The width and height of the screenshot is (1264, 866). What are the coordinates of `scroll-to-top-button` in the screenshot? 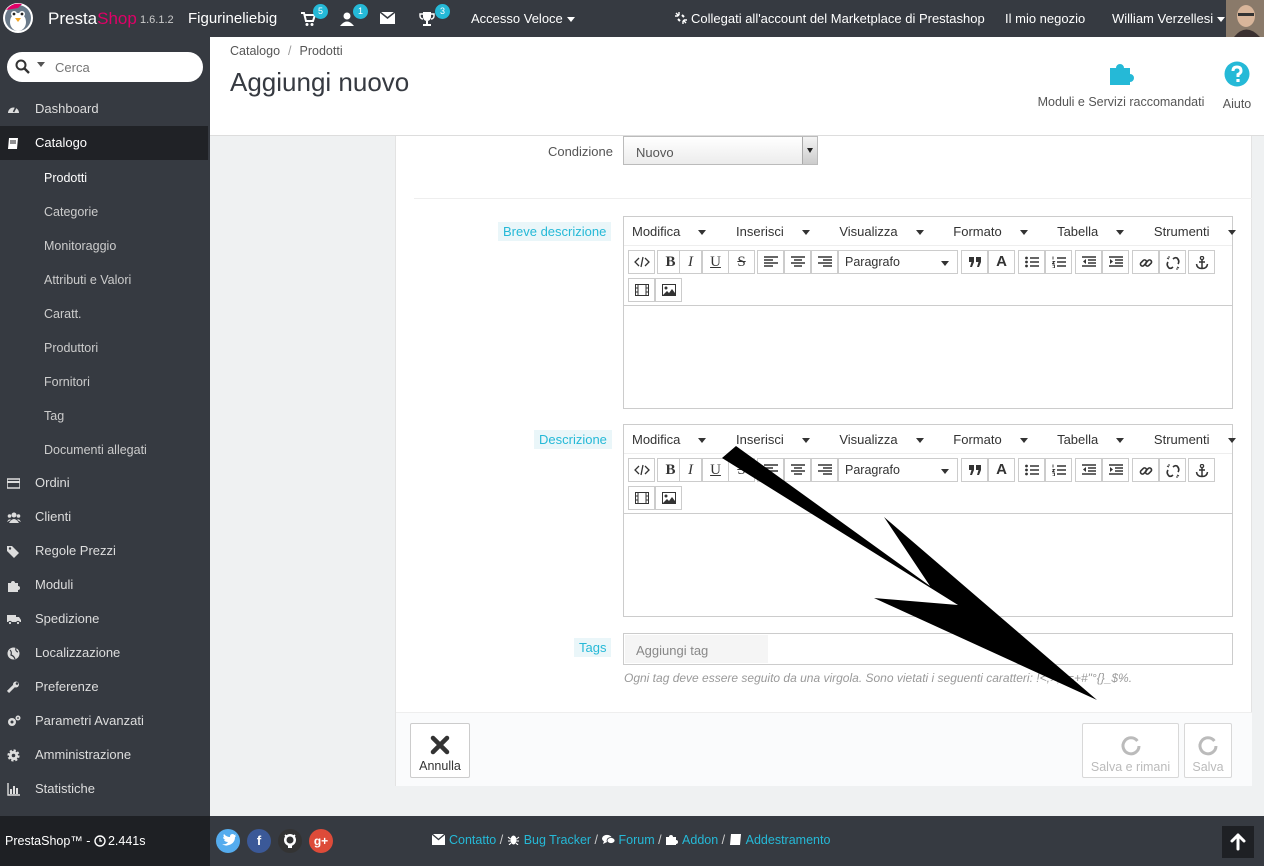 It's located at (1238, 842).